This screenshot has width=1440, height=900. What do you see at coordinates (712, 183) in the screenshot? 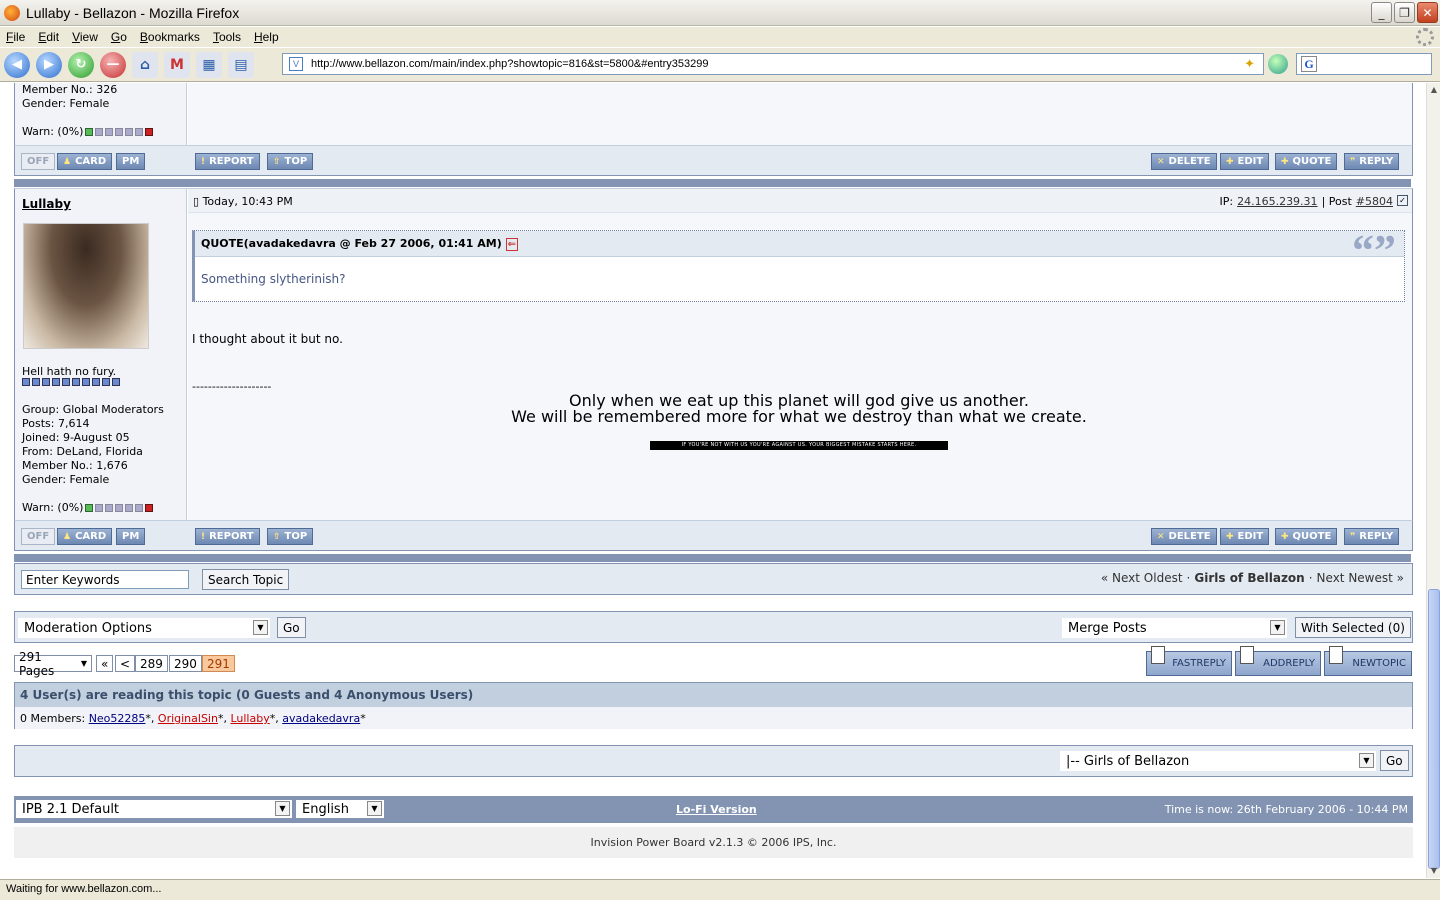
I see `post-separator` at bounding box center [712, 183].